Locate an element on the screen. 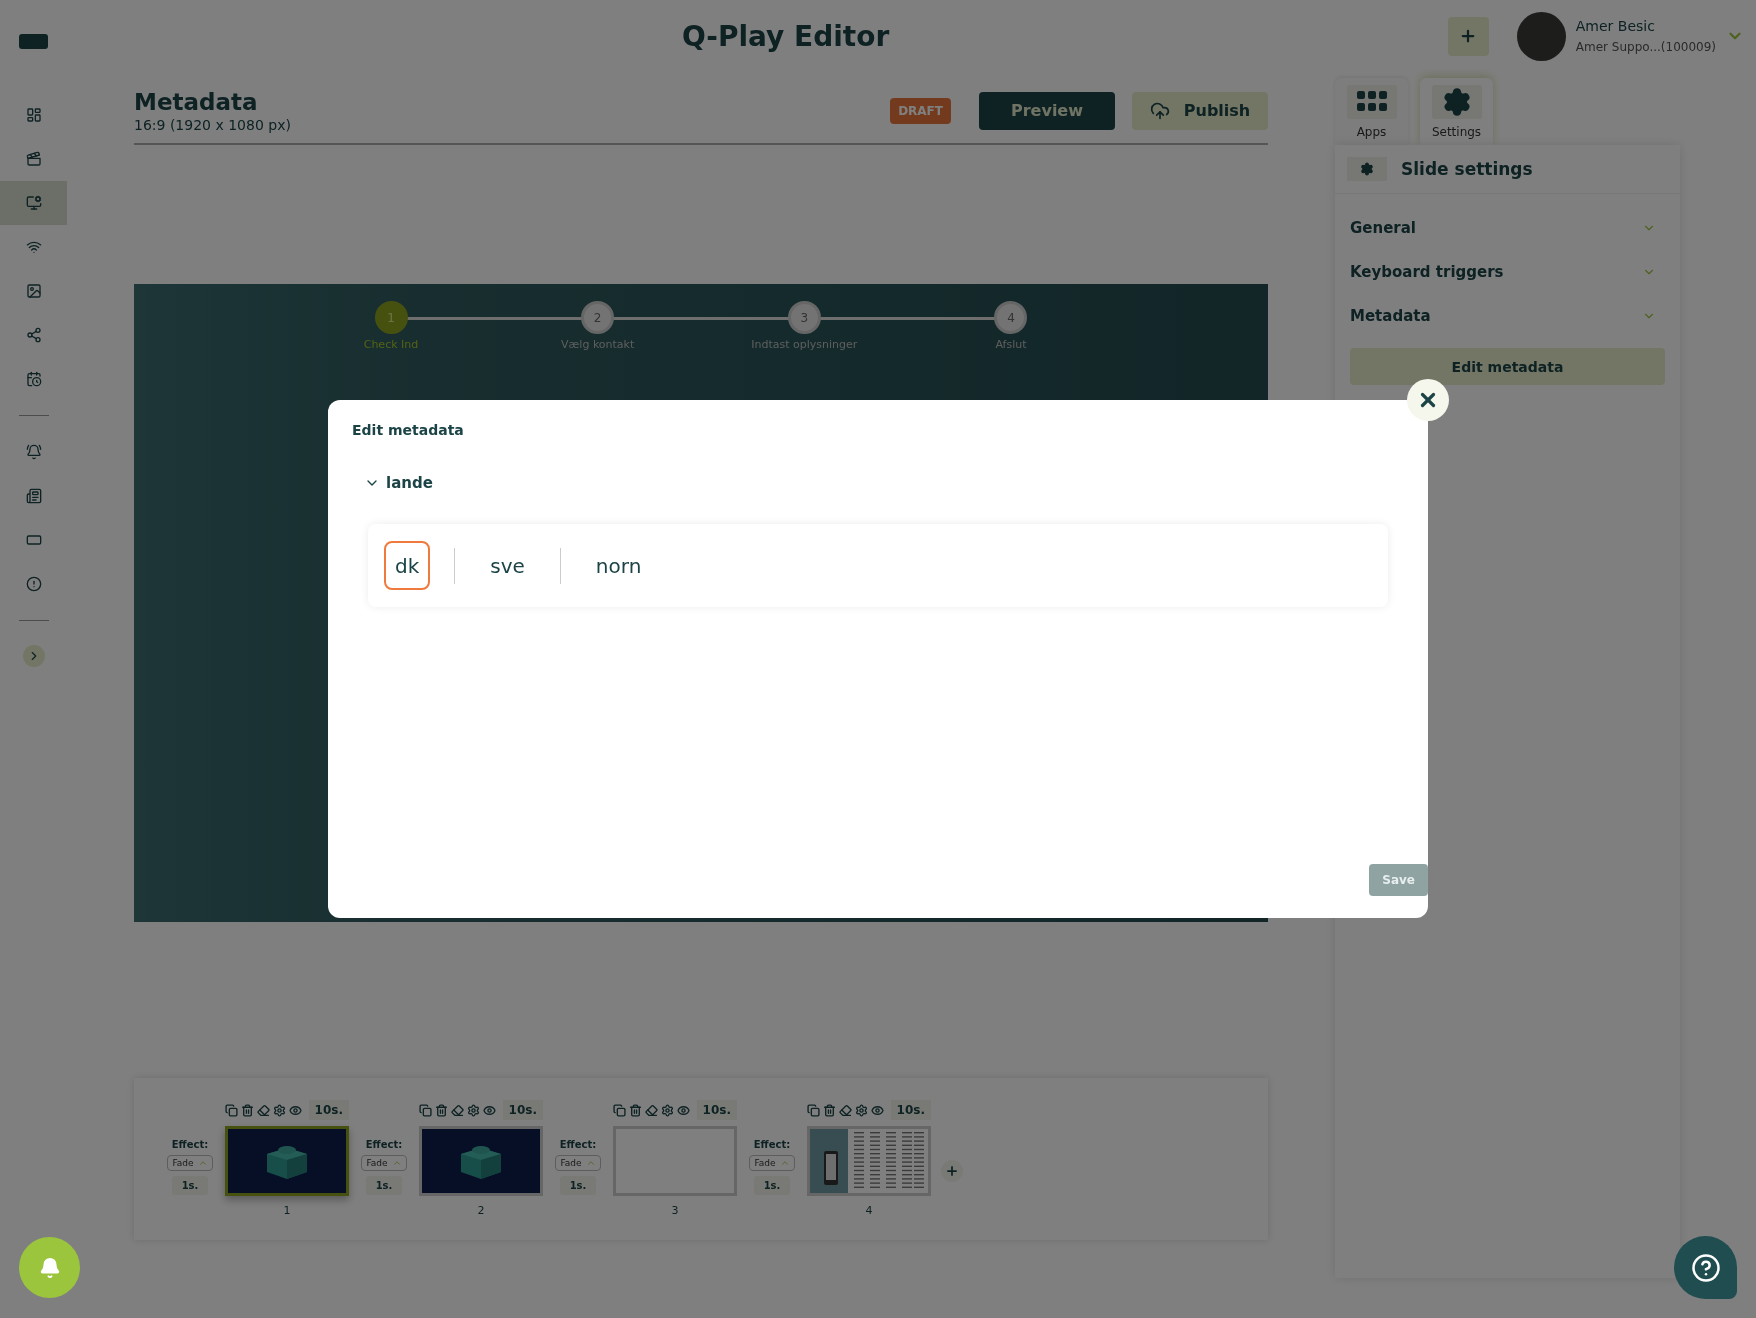 This screenshot has height=1318, width=1756. dashboard-icon is located at coordinates (33, 115).